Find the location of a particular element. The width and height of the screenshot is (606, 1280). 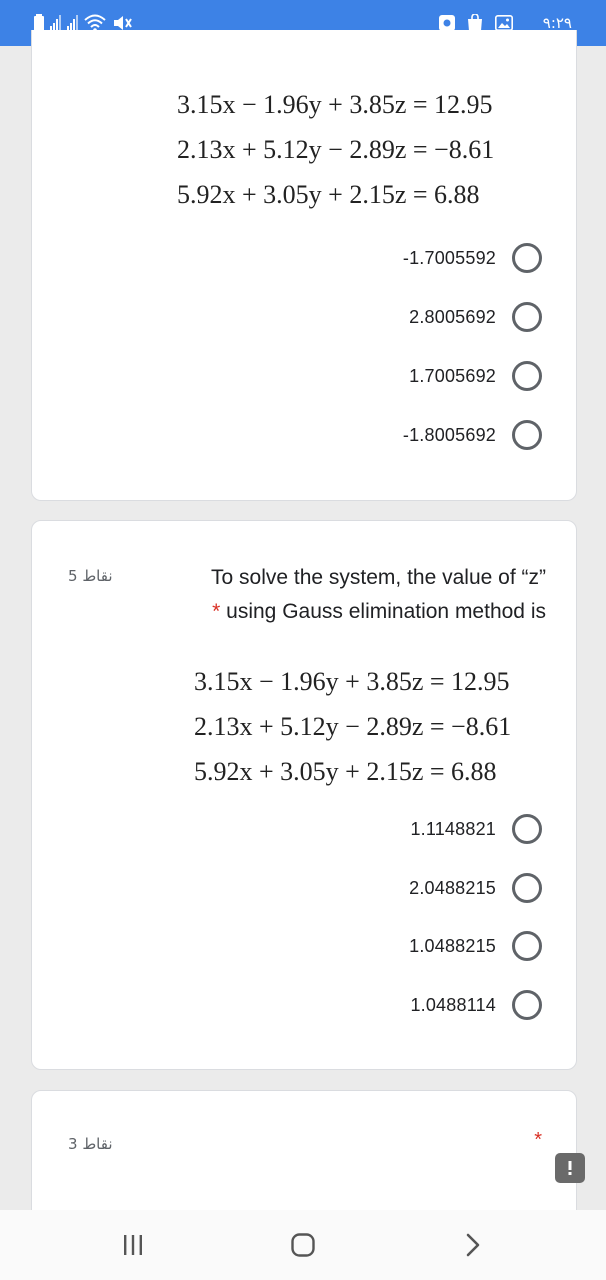

screen-record-icon is located at coordinates (446, 23).